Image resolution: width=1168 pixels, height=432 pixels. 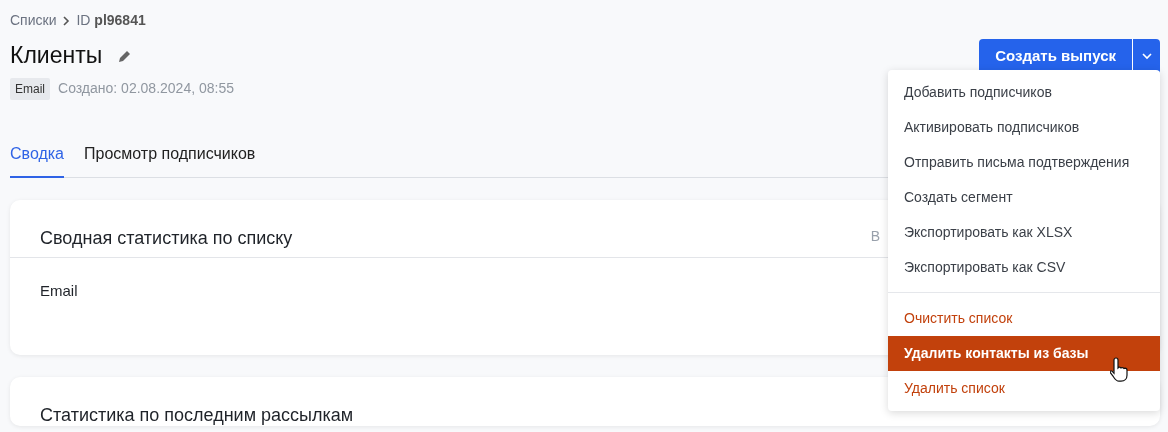 I want to click on menu-item: Экспортировать как CSV, so click(x=1024, y=267).